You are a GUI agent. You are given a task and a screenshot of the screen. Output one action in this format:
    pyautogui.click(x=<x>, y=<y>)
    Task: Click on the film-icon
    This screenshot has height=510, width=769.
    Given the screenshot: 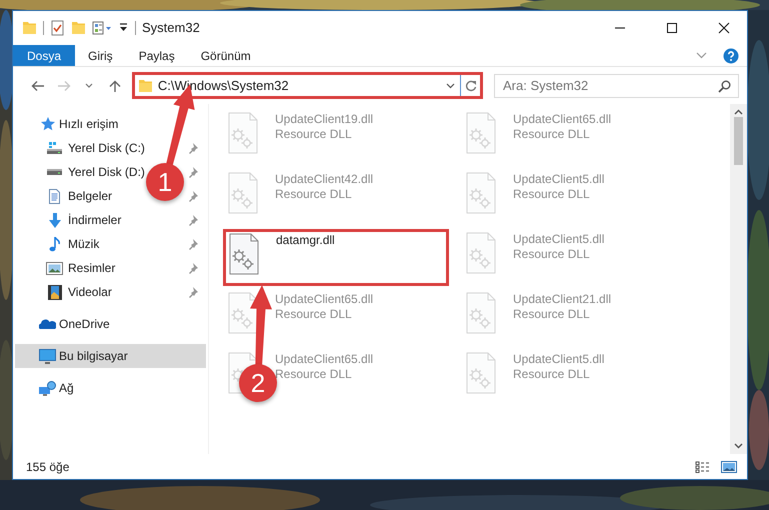 What is the action you would take?
    pyautogui.click(x=55, y=292)
    